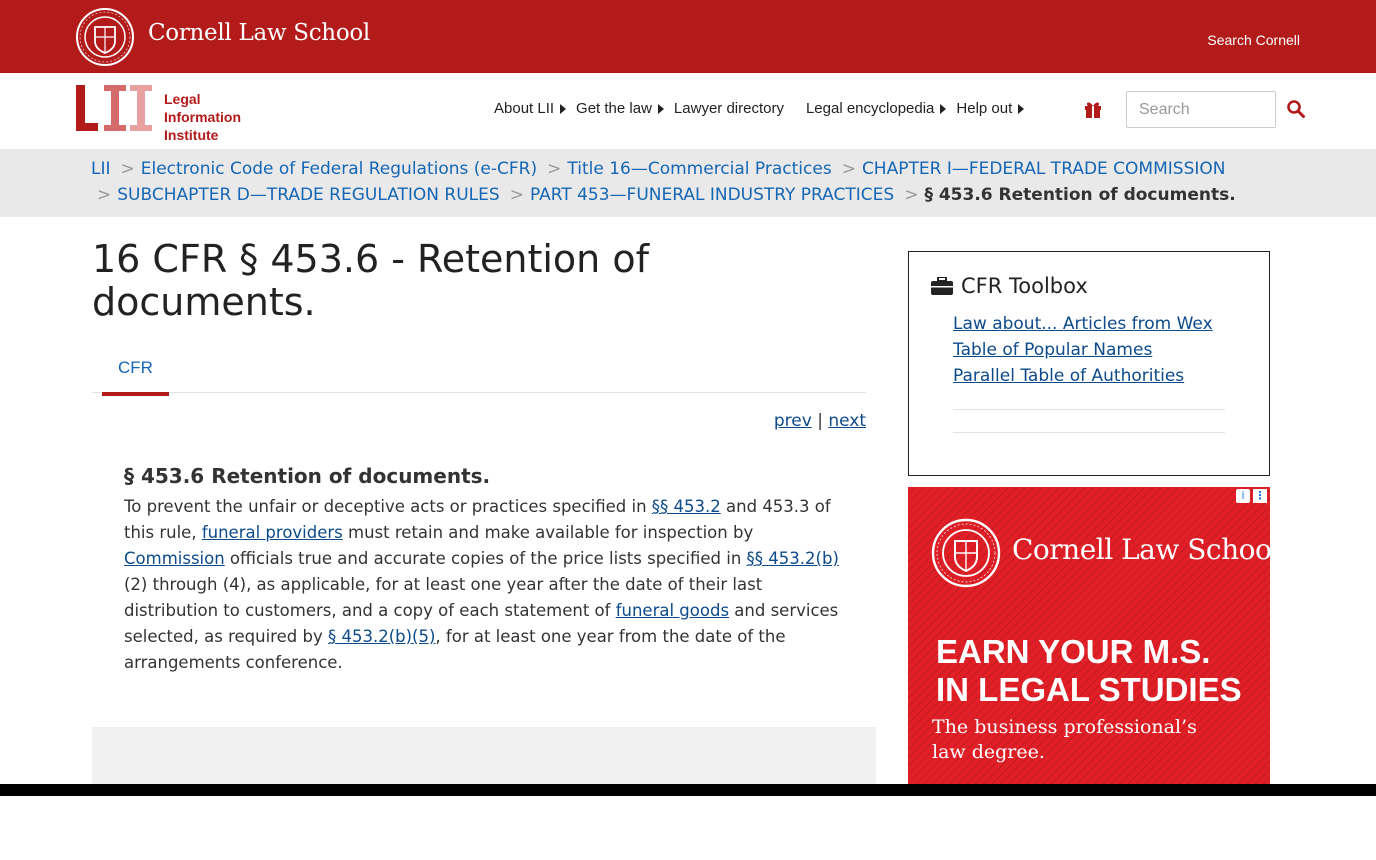 This screenshot has width=1376, height=860. I want to click on toolbox-title-text: CFR Toolbox, so click(1024, 286).